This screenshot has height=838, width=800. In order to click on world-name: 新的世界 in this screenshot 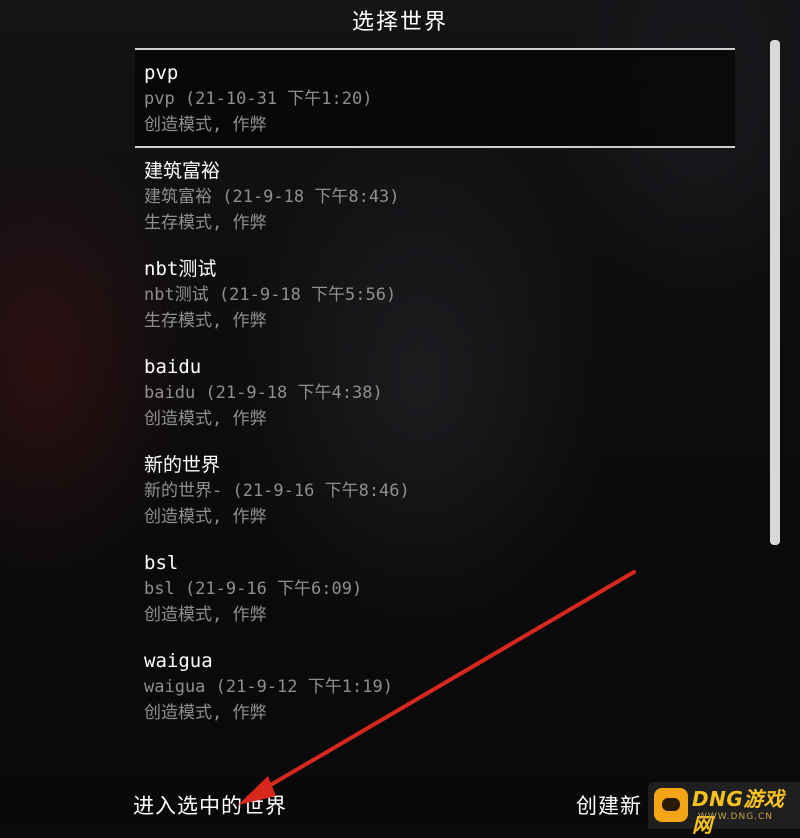, I will do `click(182, 465)`.